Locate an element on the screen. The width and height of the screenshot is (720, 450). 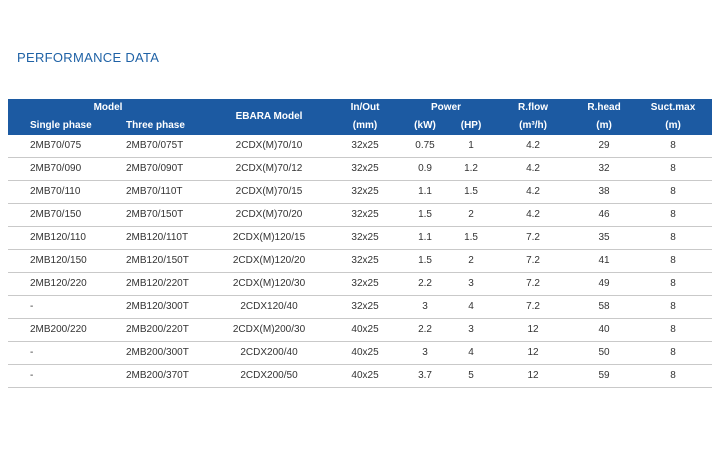
single-phase-cell: 2MB70/090 is located at coordinates (57, 169).